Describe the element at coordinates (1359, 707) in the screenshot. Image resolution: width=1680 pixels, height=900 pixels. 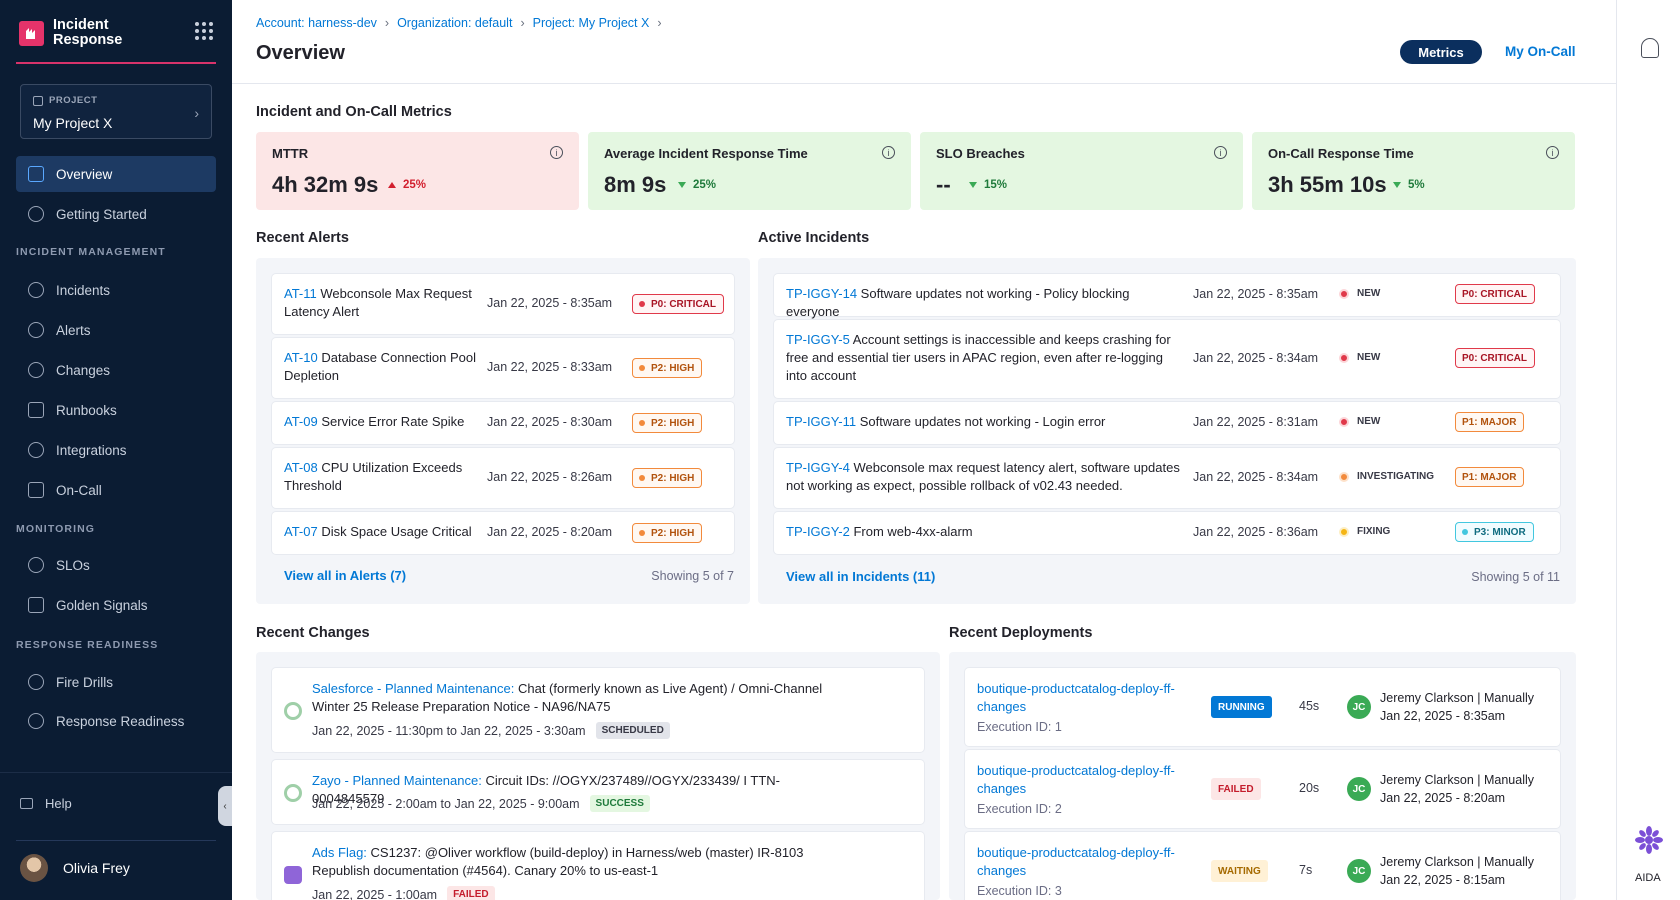
I see `avatar: JC` at that location.